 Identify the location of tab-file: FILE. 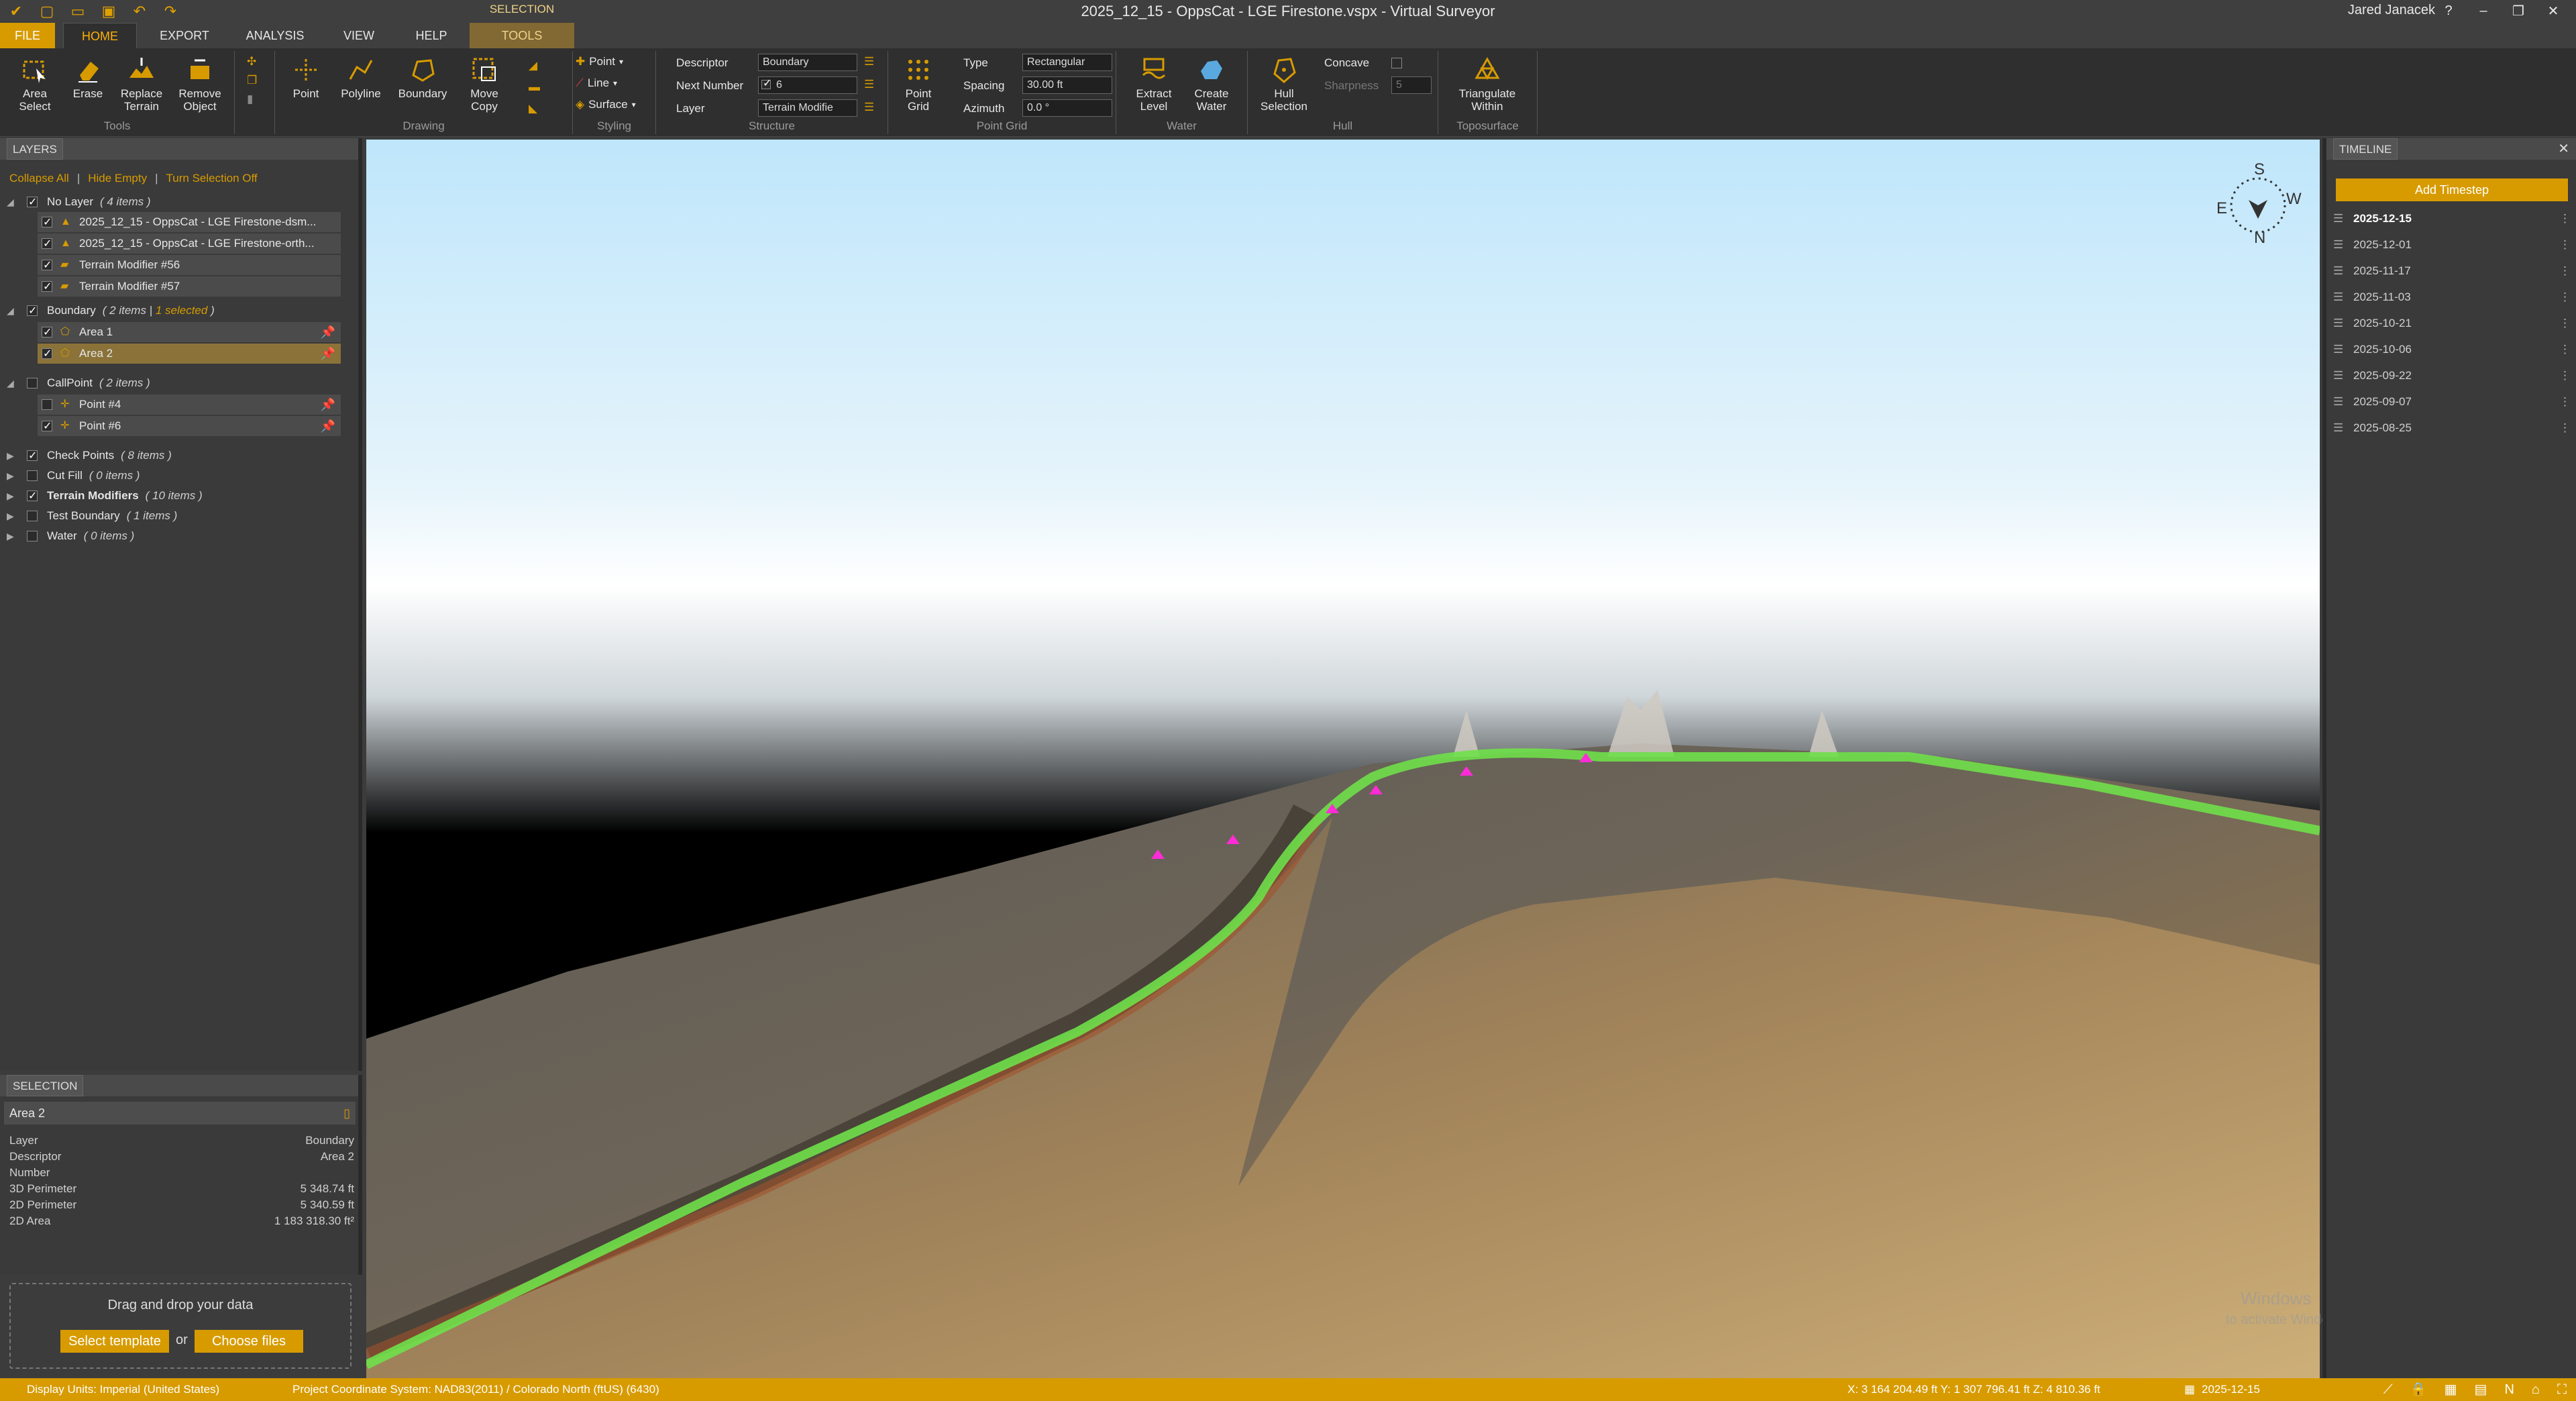
(27, 35).